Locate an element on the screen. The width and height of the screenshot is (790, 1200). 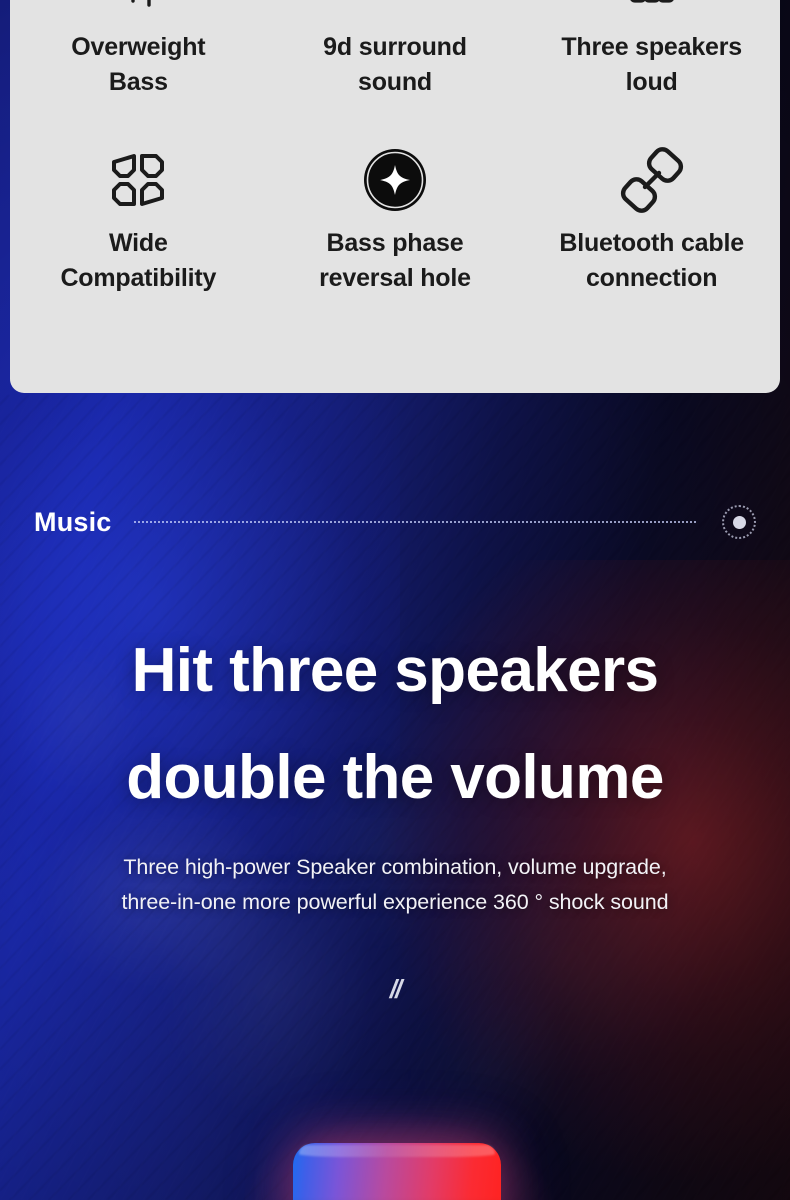
hero-headline-line2: double the volume is located at coordinates (395, 777).